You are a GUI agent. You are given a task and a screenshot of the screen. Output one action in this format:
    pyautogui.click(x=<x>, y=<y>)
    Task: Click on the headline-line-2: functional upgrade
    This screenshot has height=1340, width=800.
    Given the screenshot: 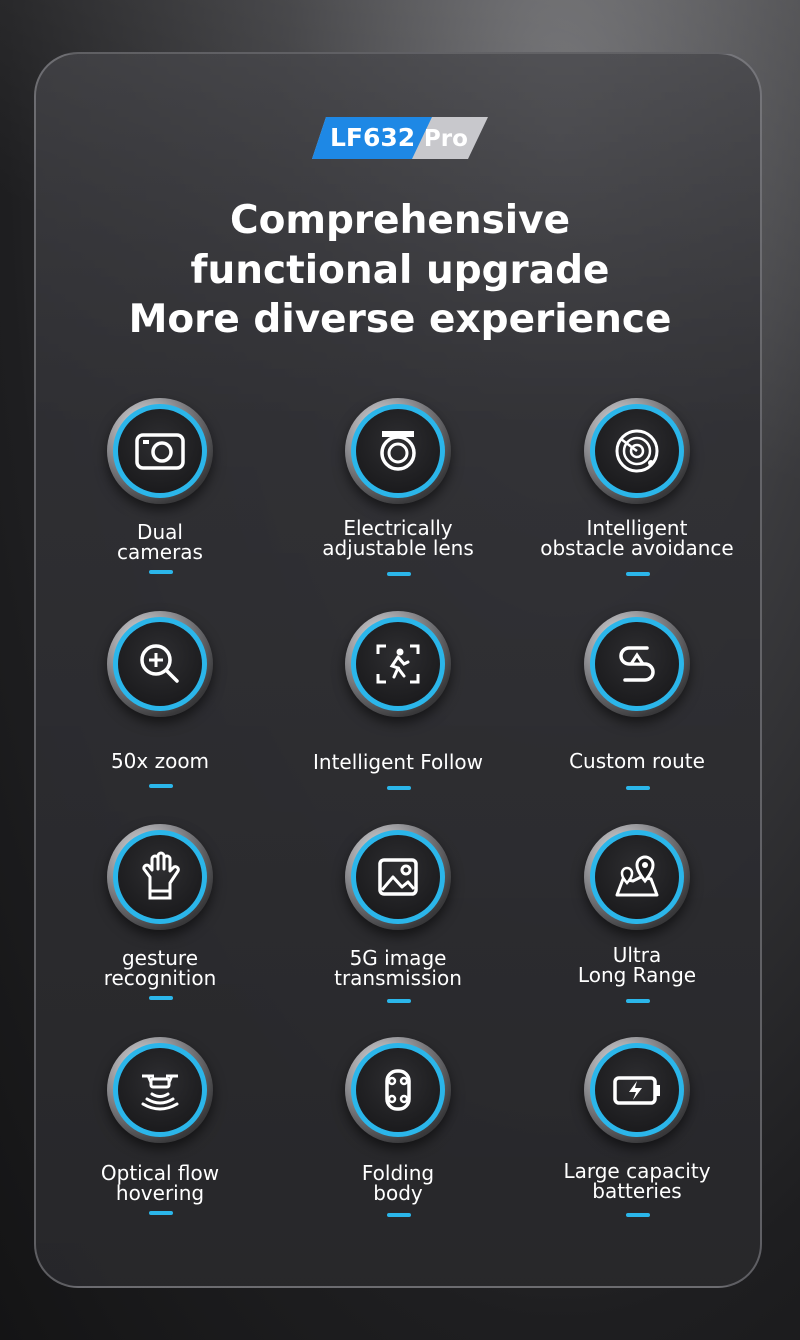 What is the action you would take?
    pyautogui.click(x=400, y=270)
    